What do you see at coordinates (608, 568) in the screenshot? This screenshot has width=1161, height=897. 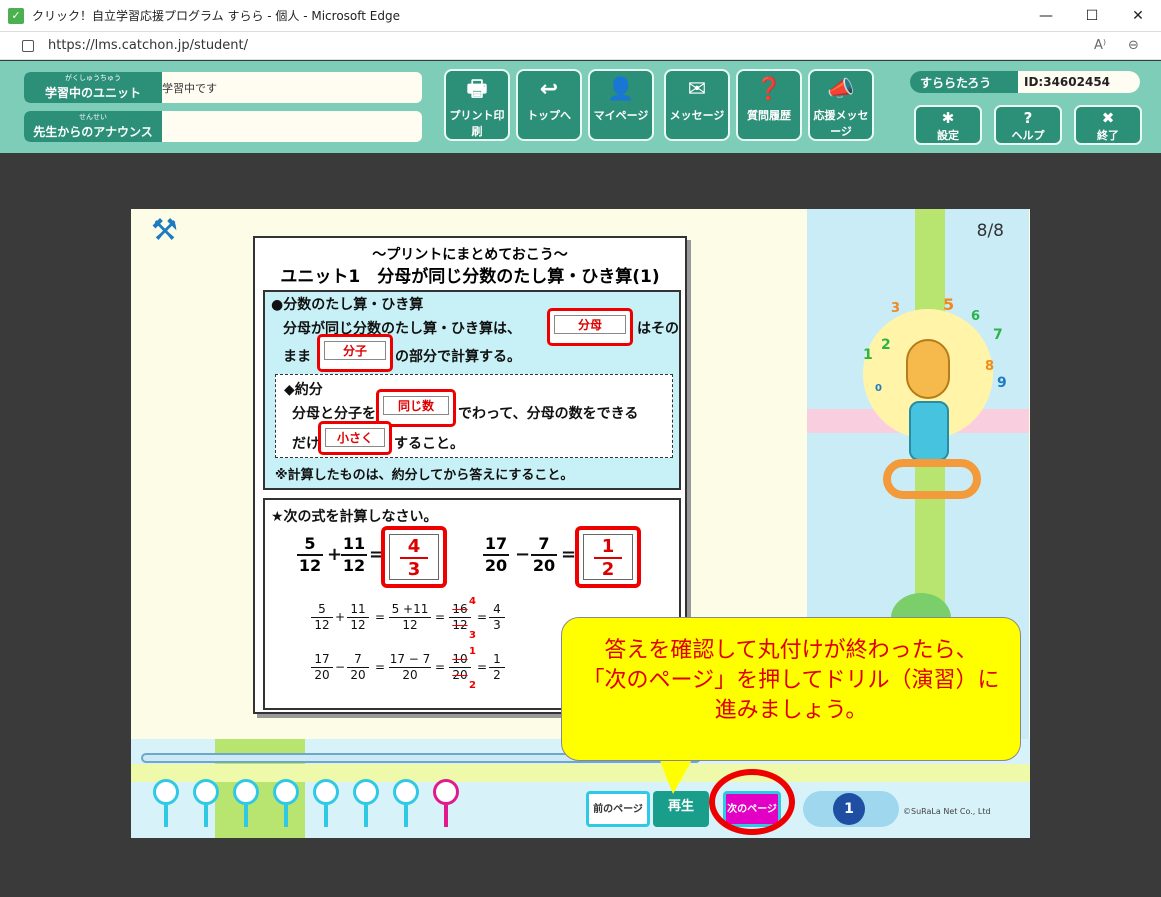 I see `q2-ans-den: 2` at bounding box center [608, 568].